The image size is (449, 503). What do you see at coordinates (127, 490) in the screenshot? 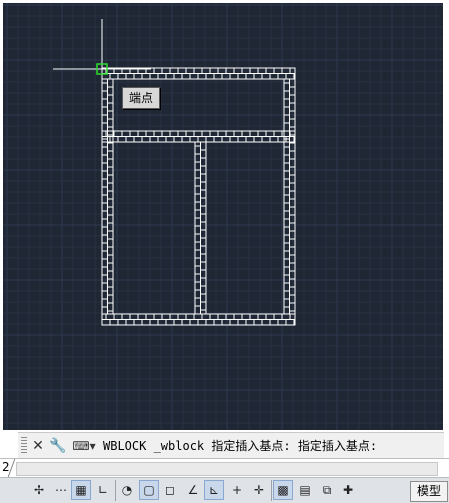
I see `polar-tracking-icon: ◔` at bounding box center [127, 490].